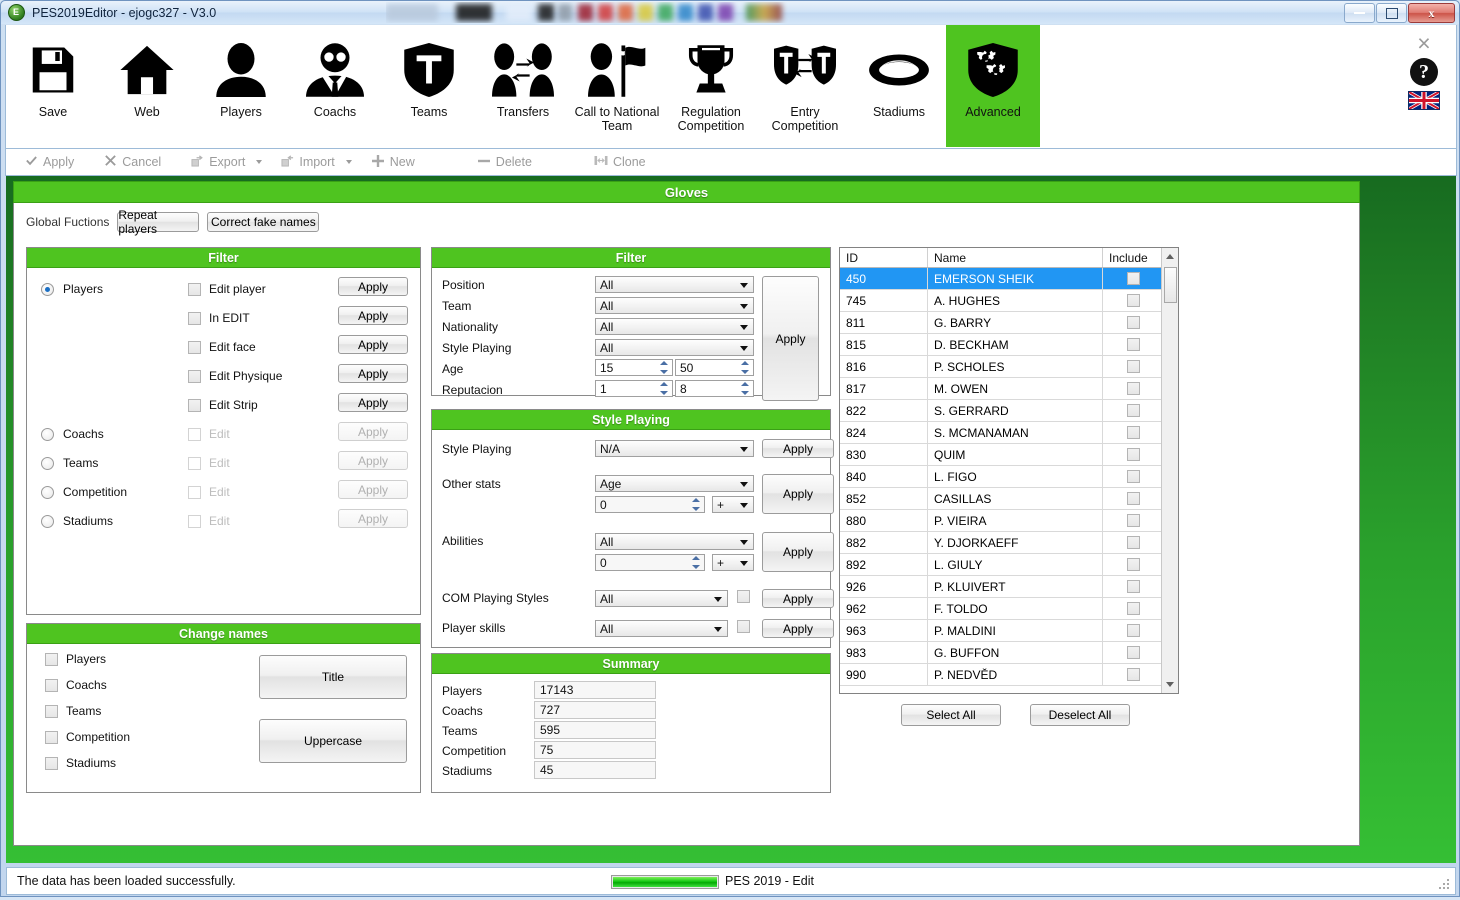  Describe the element at coordinates (73, 711) in the screenshot. I see `checkbox-change-teams: Teams` at that location.